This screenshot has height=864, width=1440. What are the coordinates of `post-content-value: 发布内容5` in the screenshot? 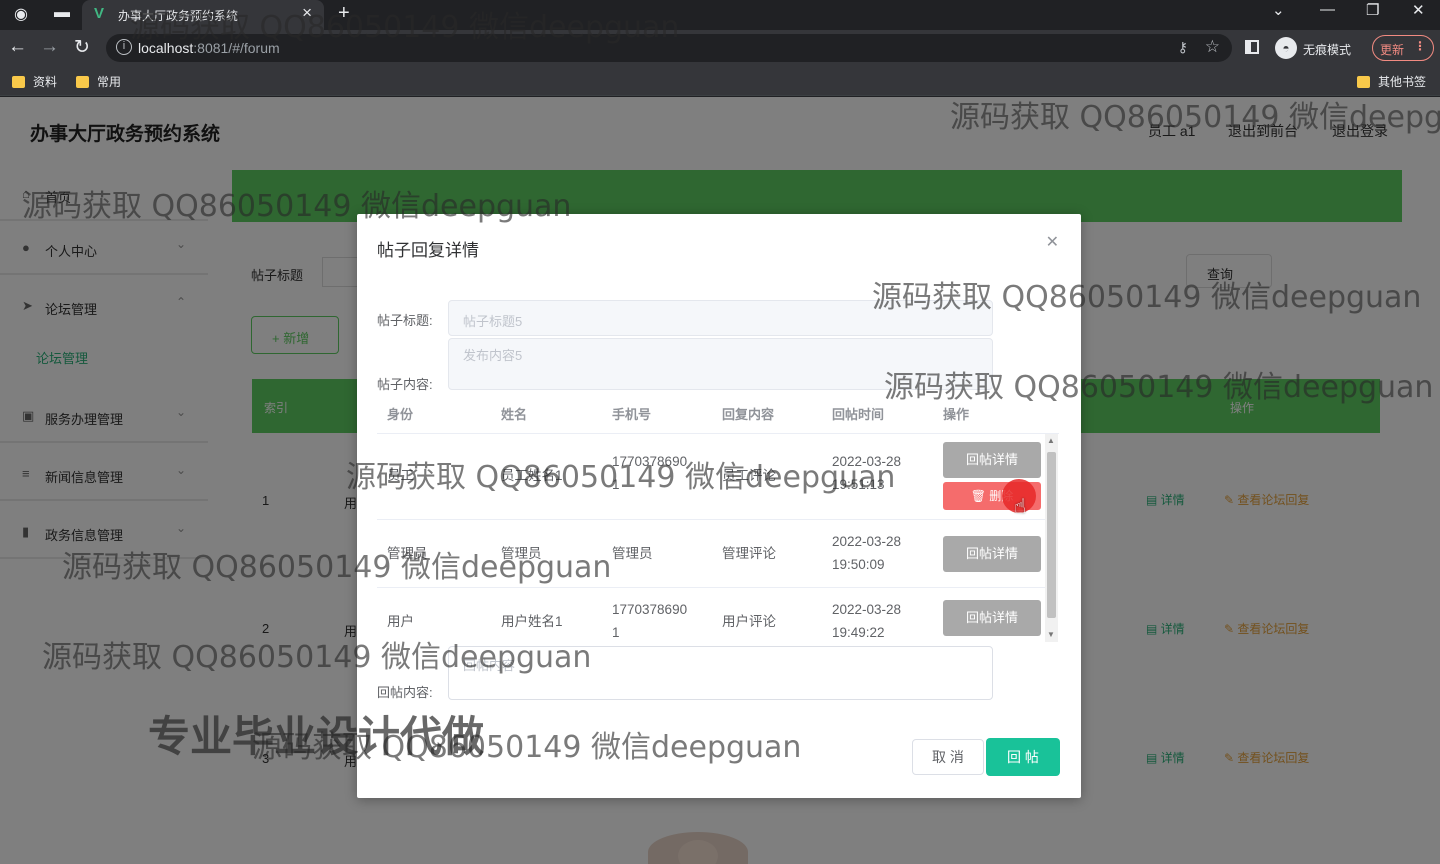 It's located at (493, 355).